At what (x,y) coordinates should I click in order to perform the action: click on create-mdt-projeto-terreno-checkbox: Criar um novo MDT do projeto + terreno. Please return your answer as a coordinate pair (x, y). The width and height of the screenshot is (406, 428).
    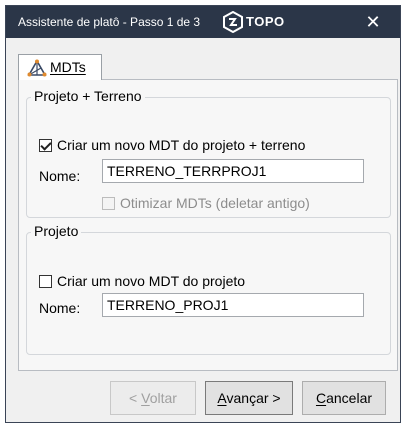
    Looking at the image, I should click on (172, 145).